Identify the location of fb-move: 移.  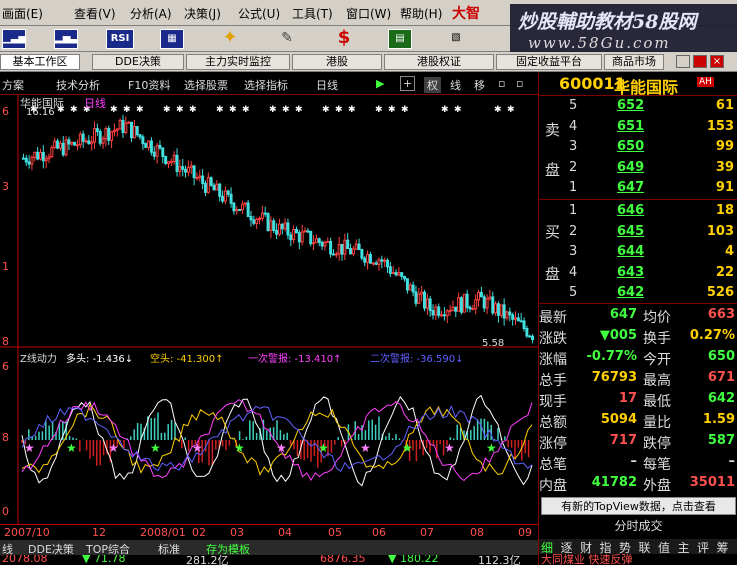
(479, 85).